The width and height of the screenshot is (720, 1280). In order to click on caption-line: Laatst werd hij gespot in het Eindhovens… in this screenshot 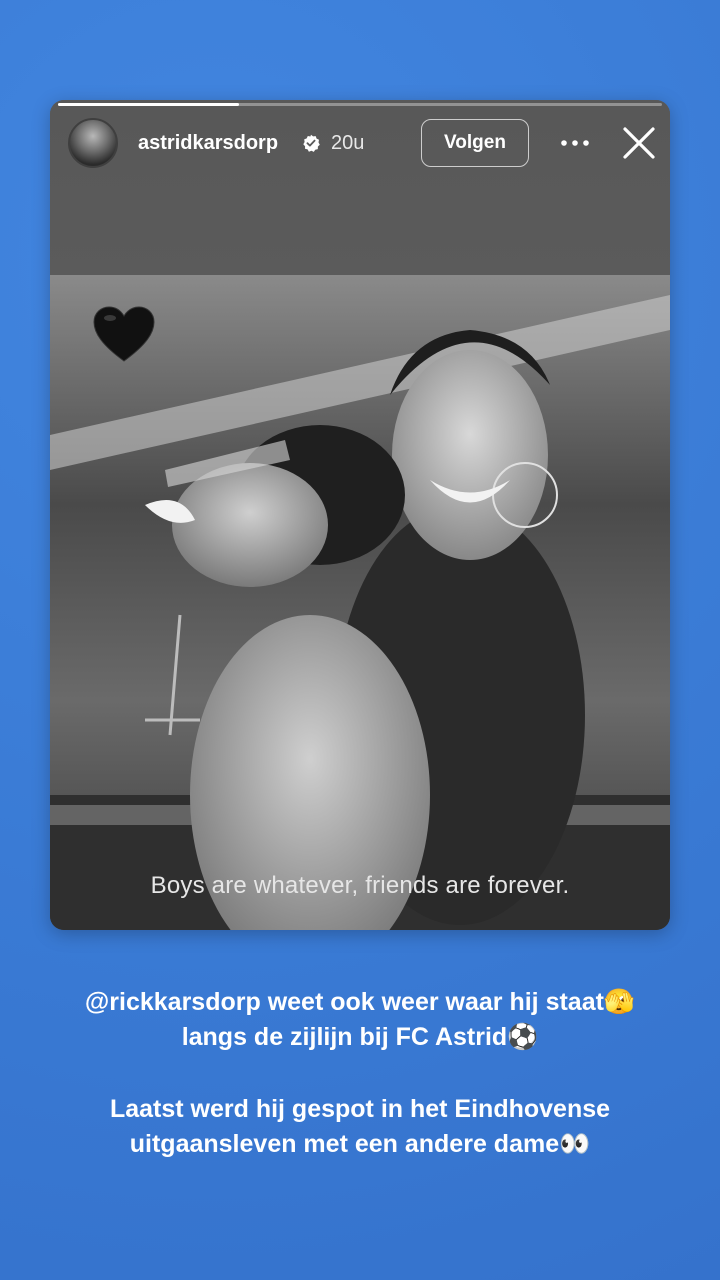, I will do `click(360, 1109)`.